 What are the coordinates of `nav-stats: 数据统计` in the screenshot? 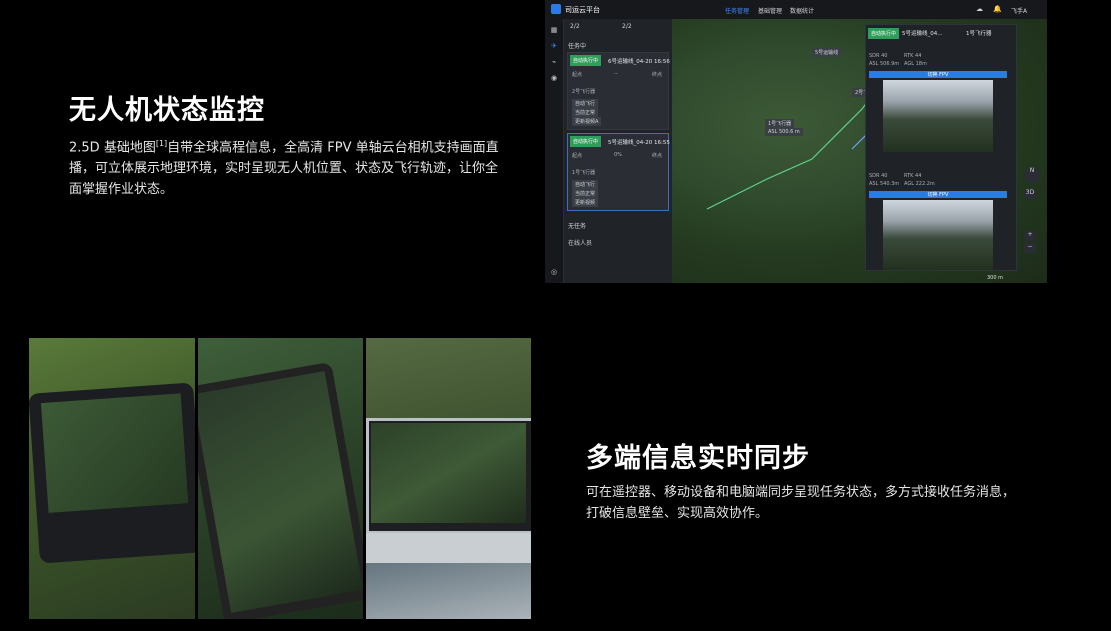 It's located at (802, 10).